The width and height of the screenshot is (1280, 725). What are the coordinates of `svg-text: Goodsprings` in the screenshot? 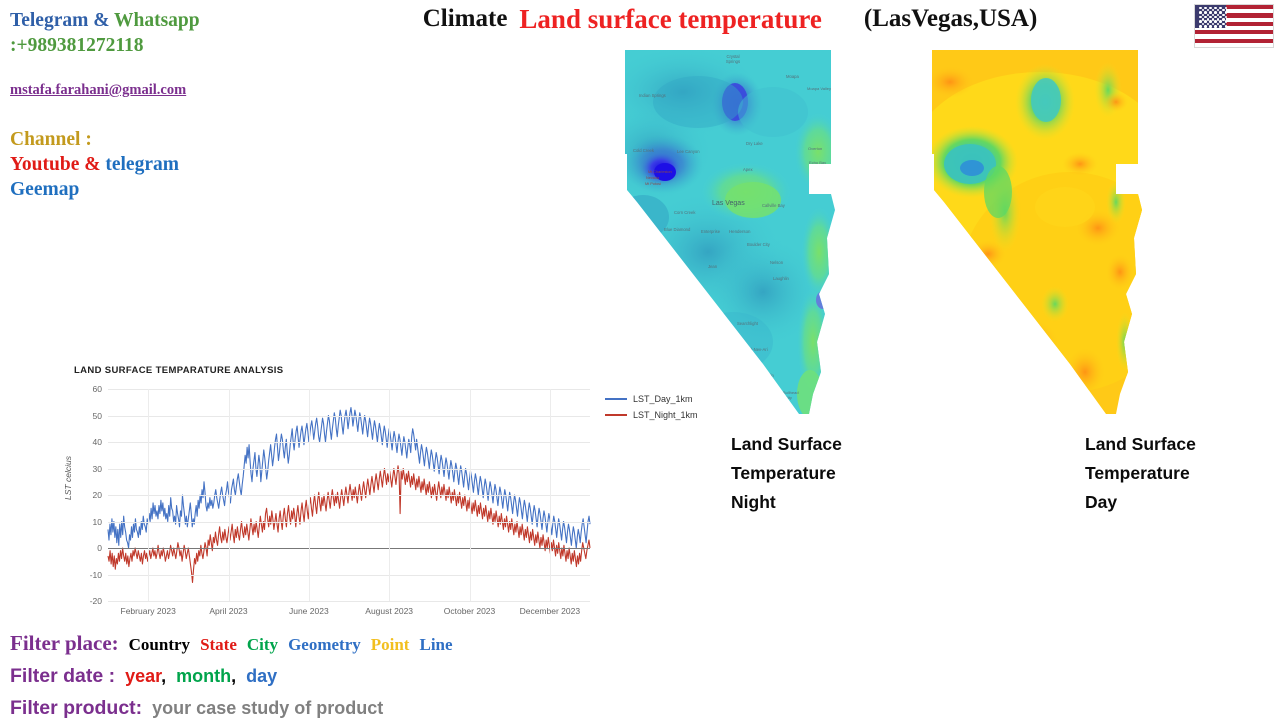 It's located at (691, 310).